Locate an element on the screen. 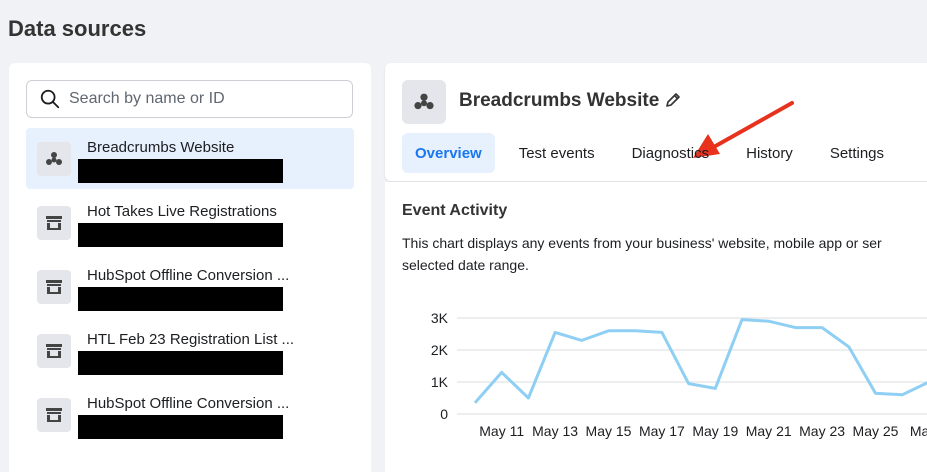 The width and height of the screenshot is (927, 472). x-tick-label: May 15 is located at coordinates (609, 431).